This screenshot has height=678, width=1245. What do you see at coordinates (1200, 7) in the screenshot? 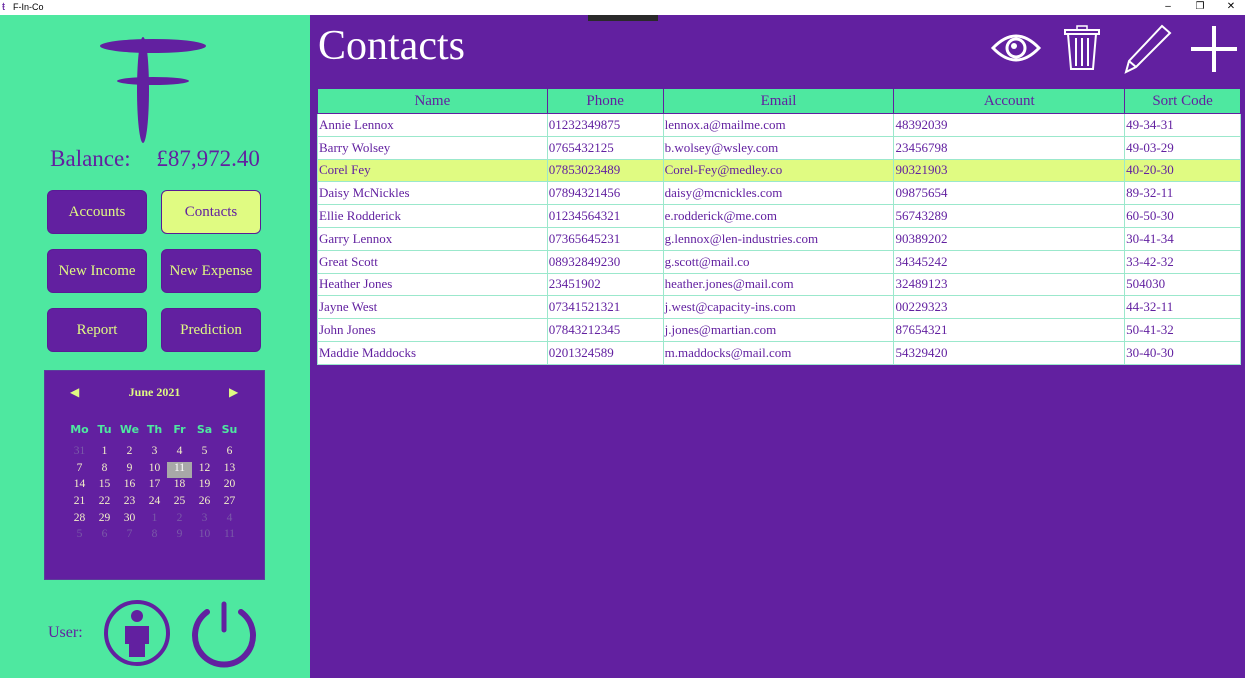
I see `restore-button: ❐` at bounding box center [1200, 7].